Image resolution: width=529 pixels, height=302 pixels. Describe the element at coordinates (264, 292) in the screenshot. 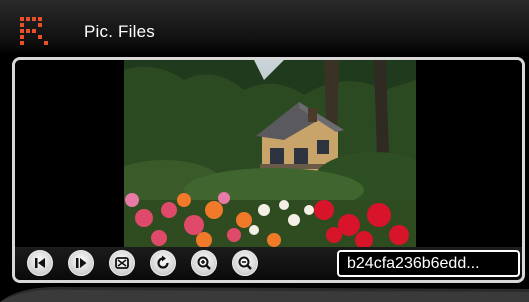

I see `decorative-swoosh` at that location.